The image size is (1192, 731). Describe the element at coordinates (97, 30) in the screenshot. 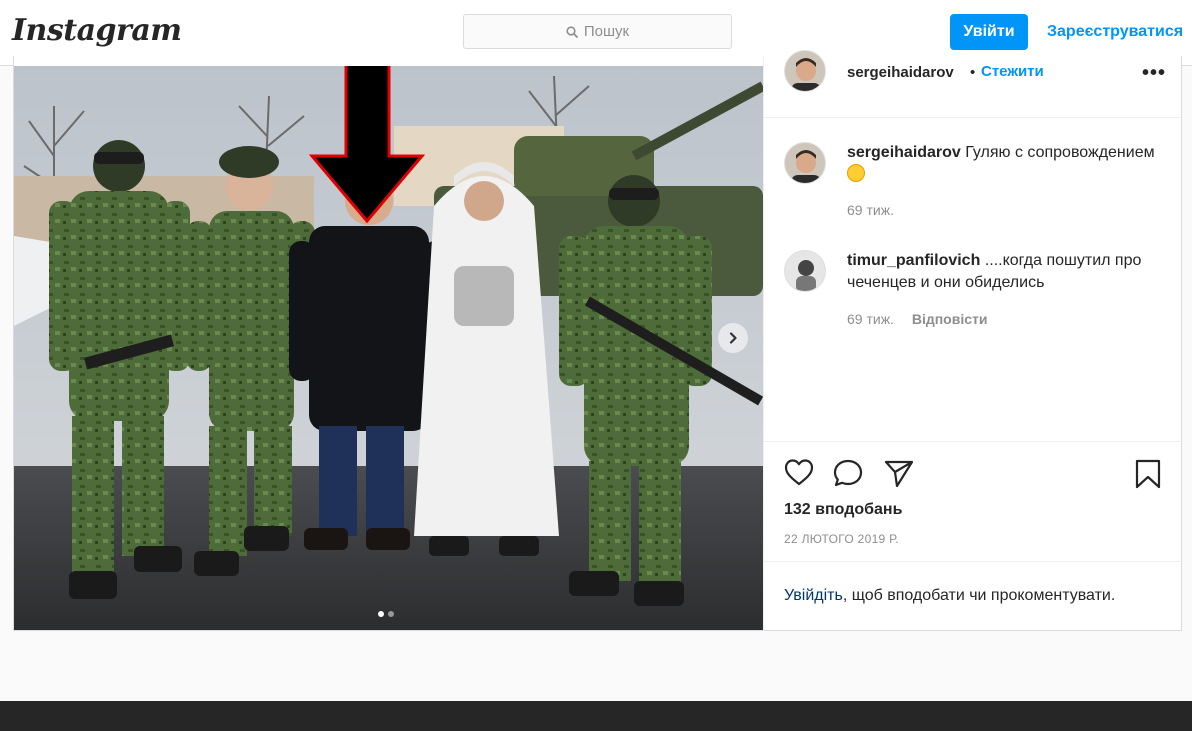

I see `instagram-logo: Instagram` at that location.